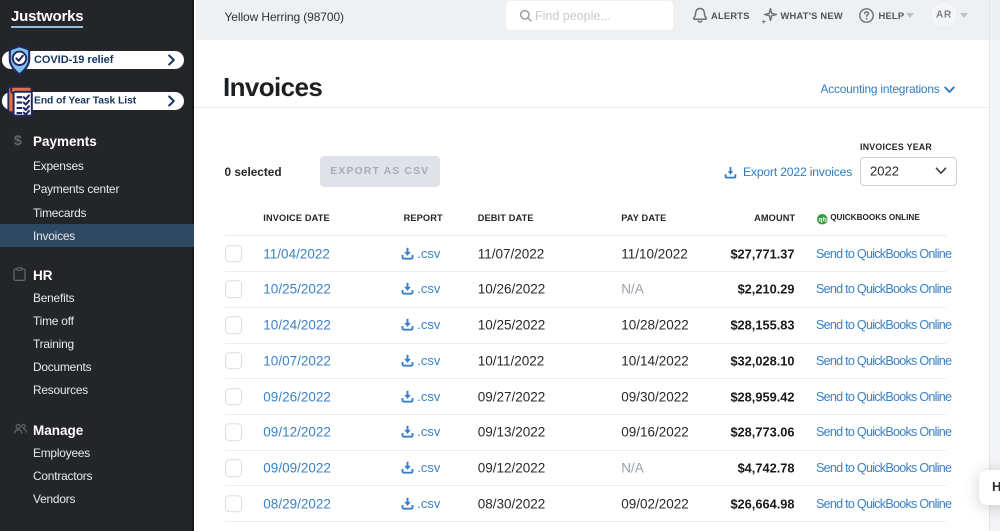 This screenshot has height=531, width=1000. I want to click on svg-text: qb, so click(823, 220).